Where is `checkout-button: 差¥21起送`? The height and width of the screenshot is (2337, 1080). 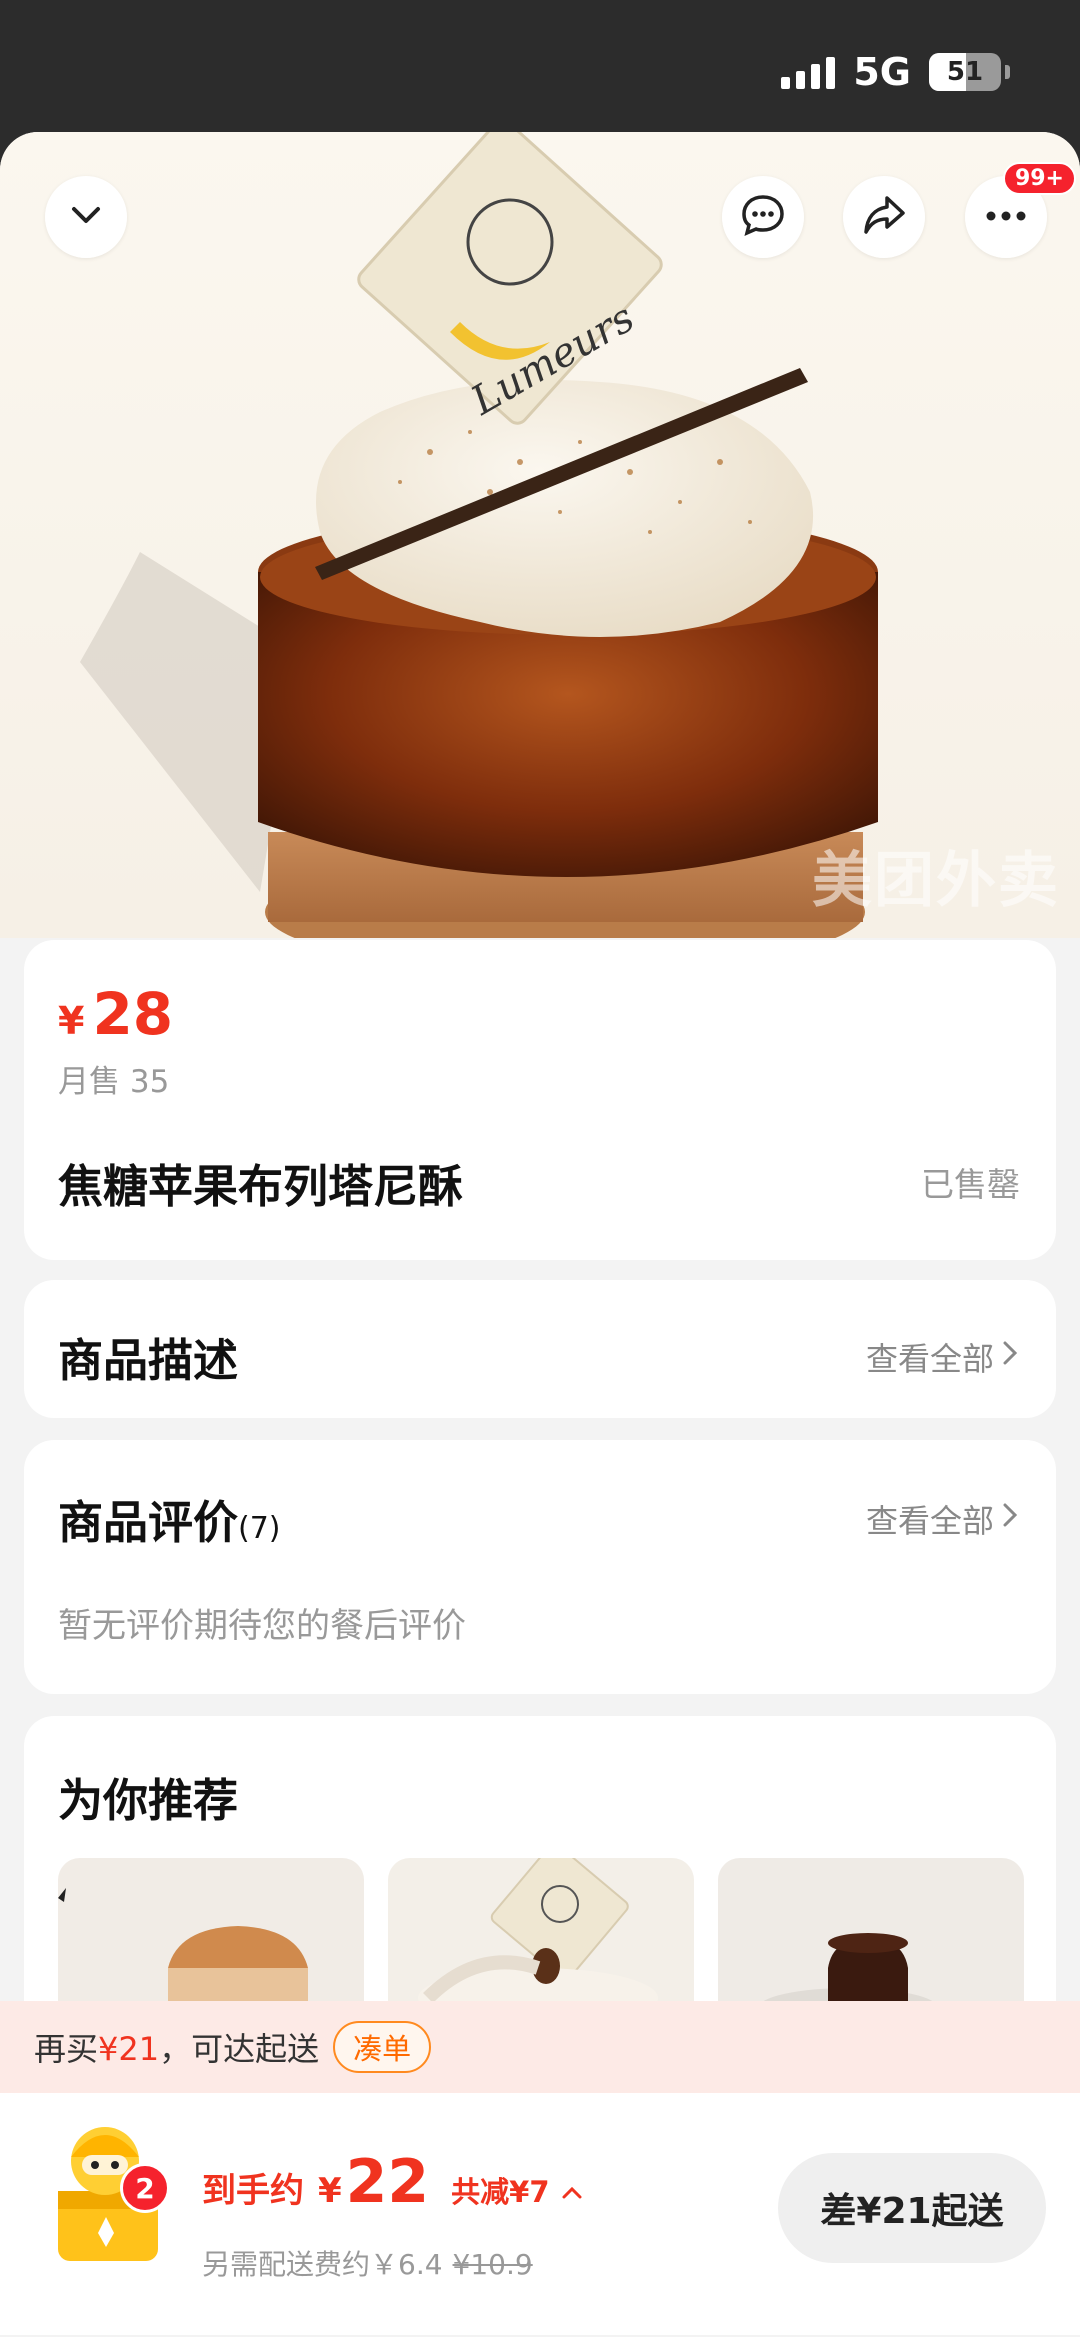
checkout-button: 差¥21起送 is located at coordinates (912, 2208).